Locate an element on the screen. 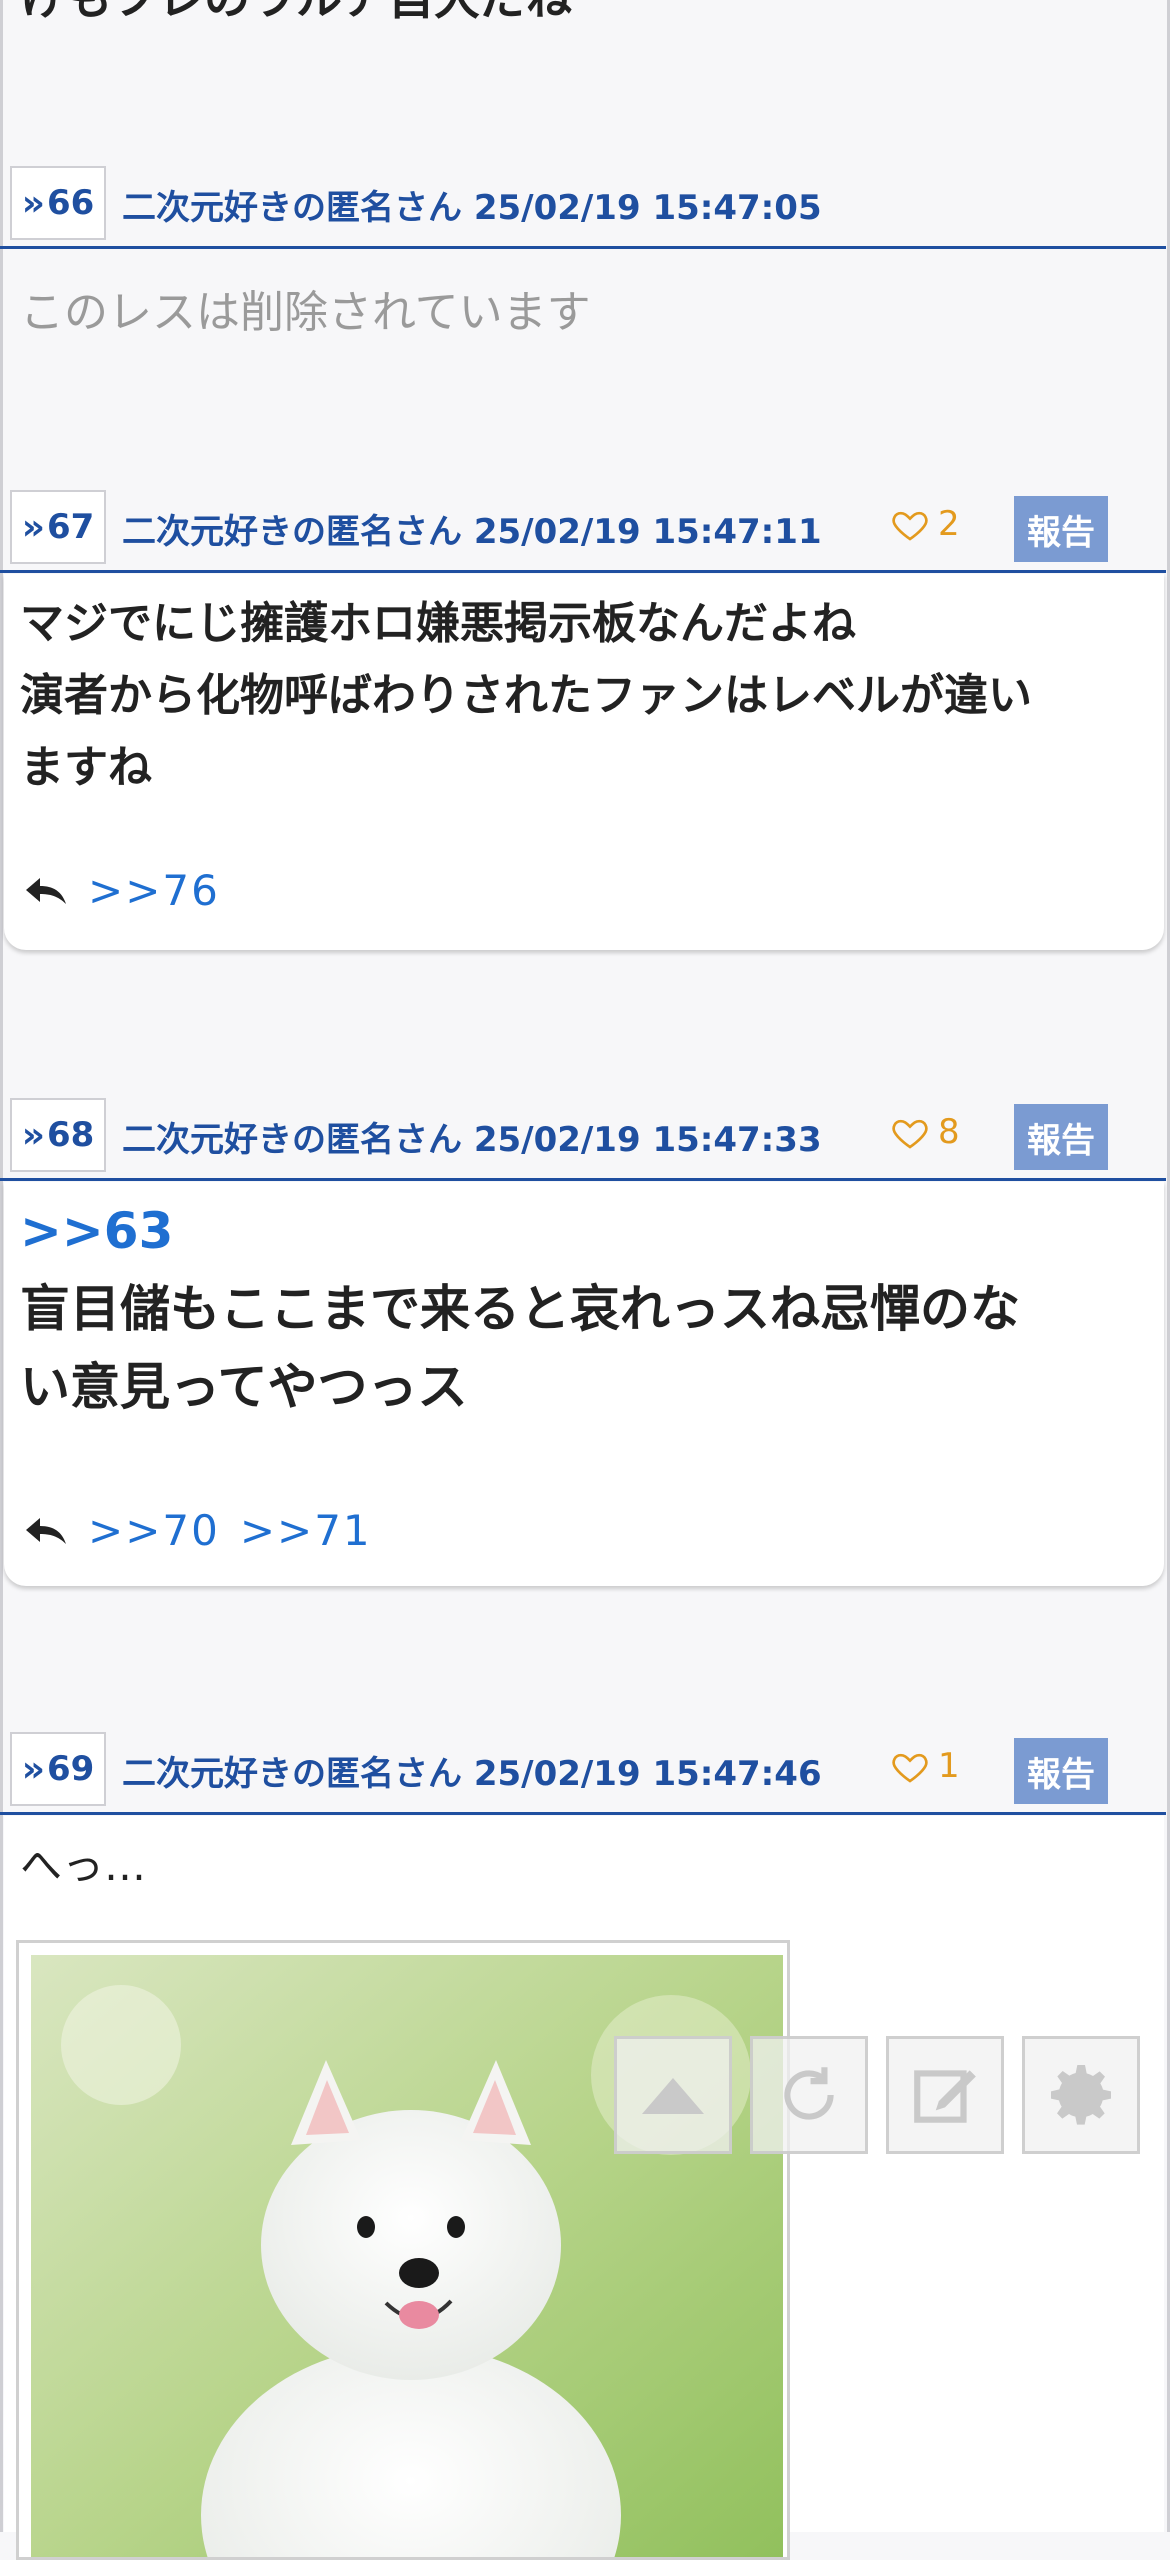 This screenshot has width=1170, height=2560. like-count: 8 is located at coordinates (949, 1132).